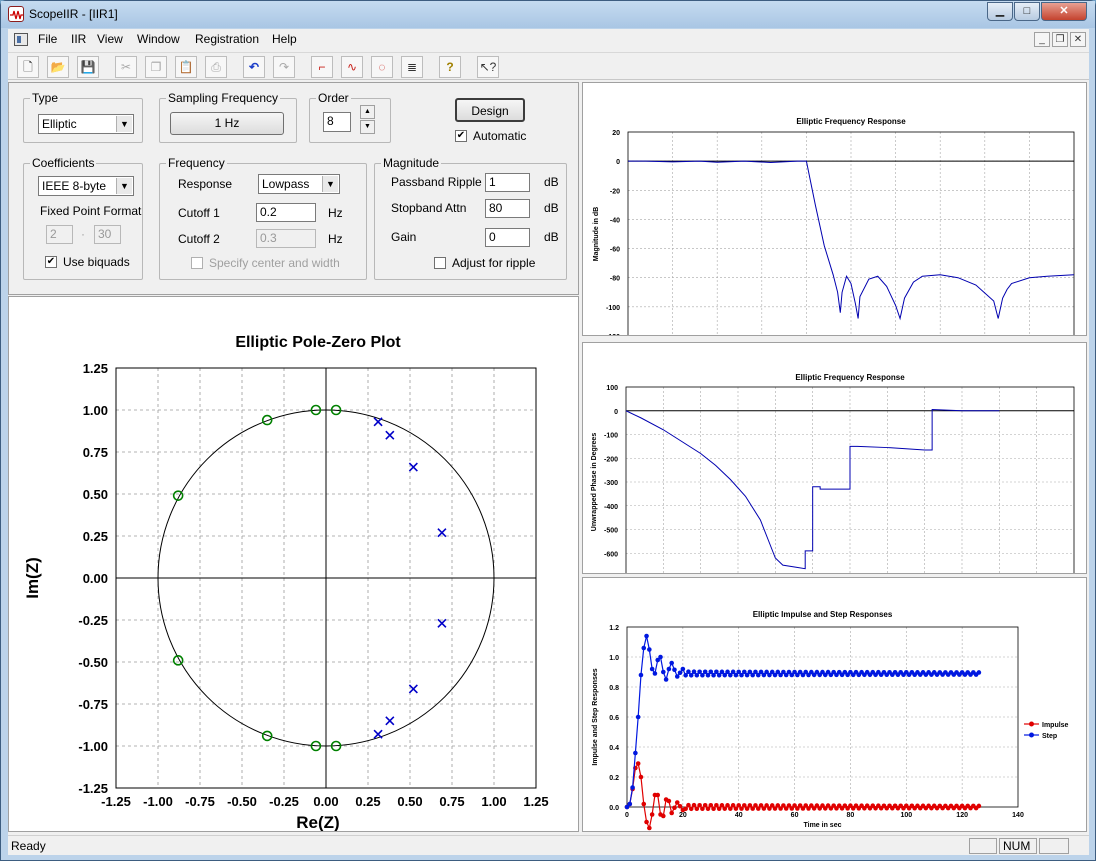  What do you see at coordinates (683, 815) in the screenshot?
I see `x-tick-label: 20` at bounding box center [683, 815].